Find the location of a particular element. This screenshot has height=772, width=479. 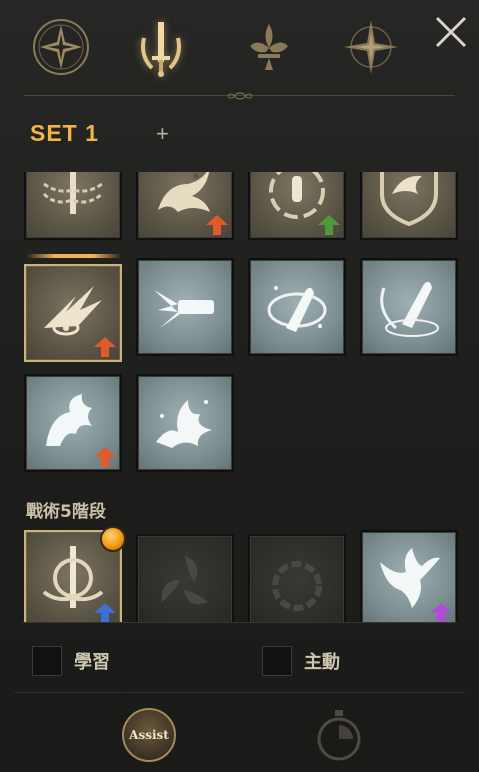

tab-sword-laurel is located at coordinates (161, 47).